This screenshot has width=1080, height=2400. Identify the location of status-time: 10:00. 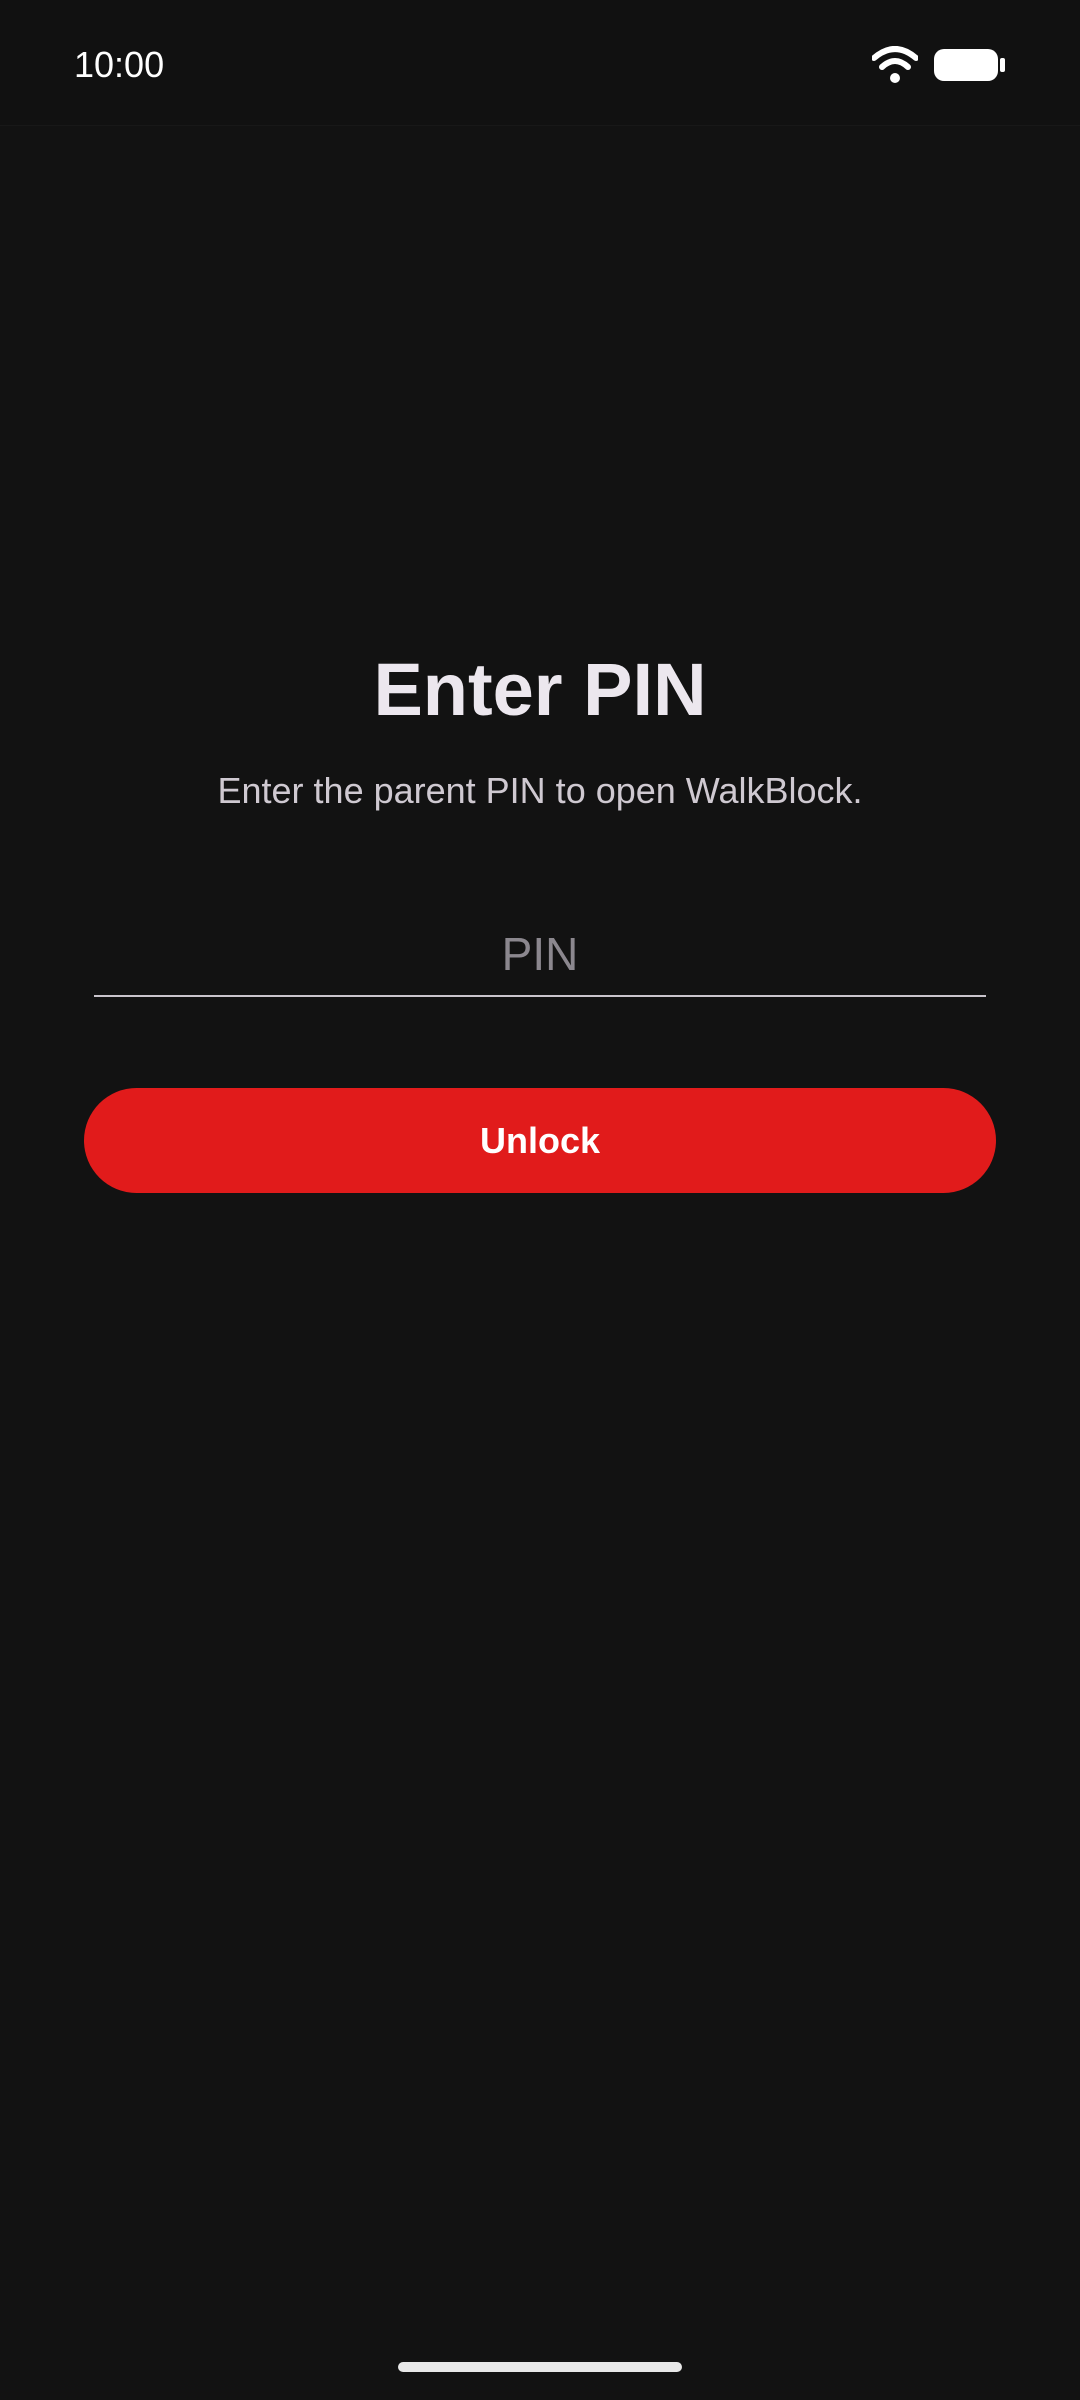
(119, 64).